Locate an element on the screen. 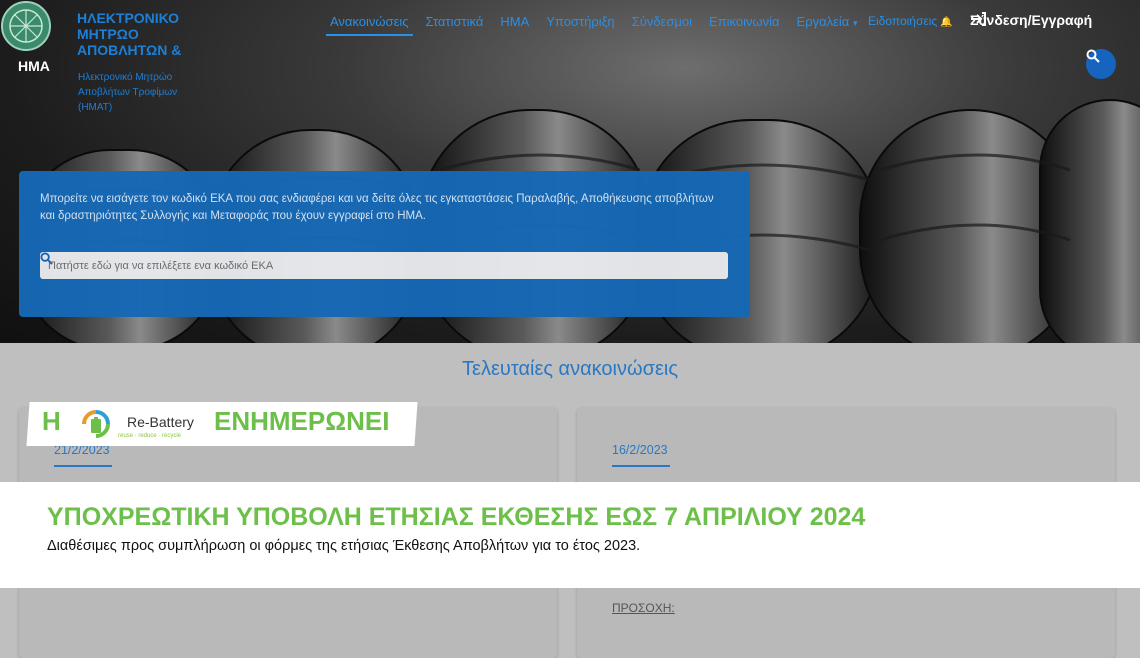 The height and width of the screenshot is (658, 1140). brand-title: ΗΛΕΚΤΡΟΝΙΚΟ ΜΗΤΡΩΟ ΑΠΟΒΛΗΤΩΝ & is located at coordinates (137, 34).